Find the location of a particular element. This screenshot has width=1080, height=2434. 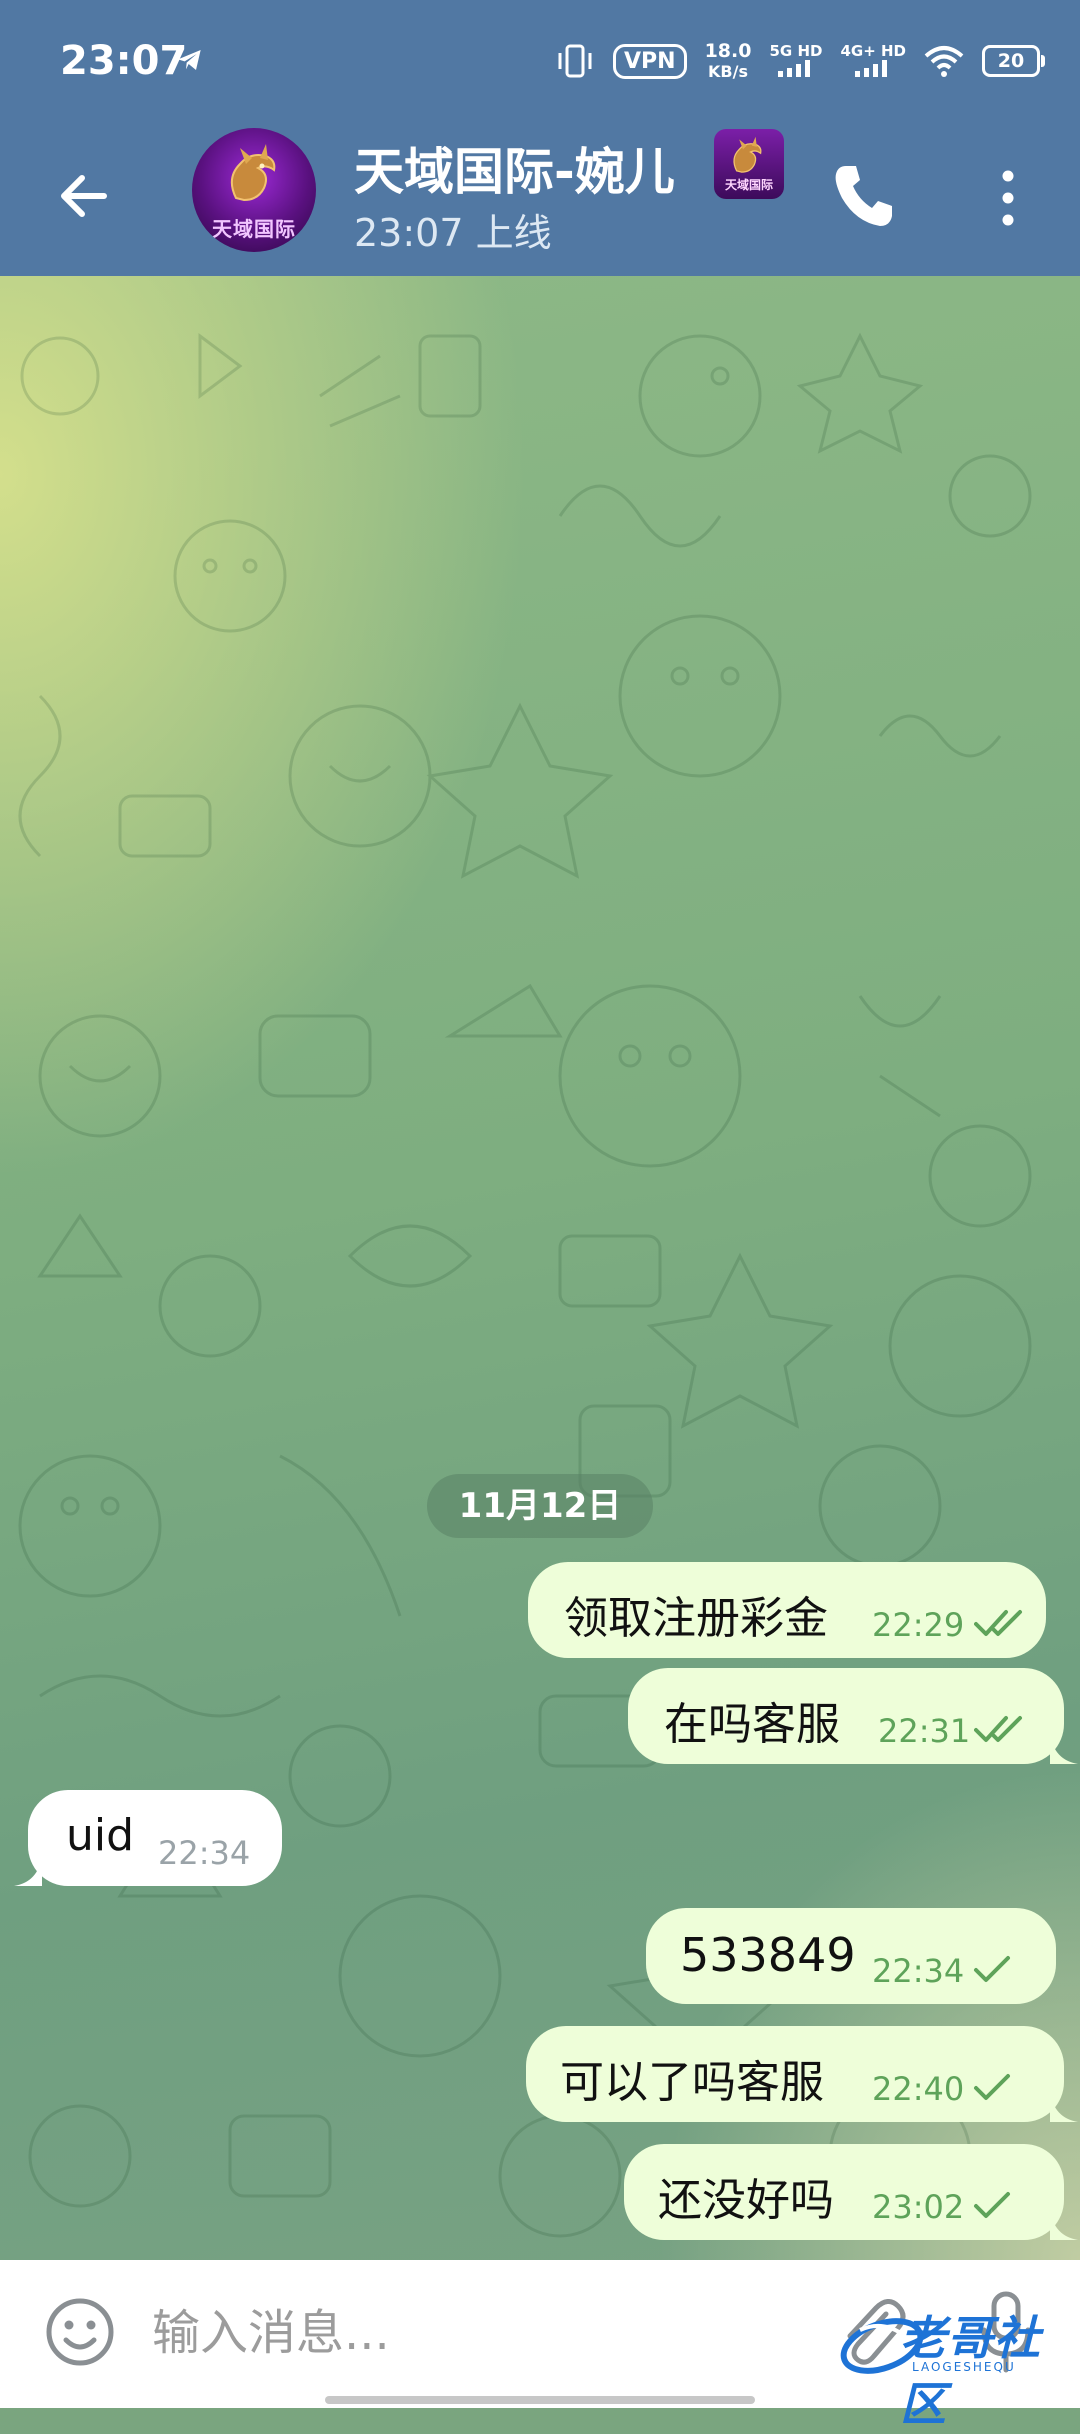

battery-level: 20 is located at coordinates (1011, 61).